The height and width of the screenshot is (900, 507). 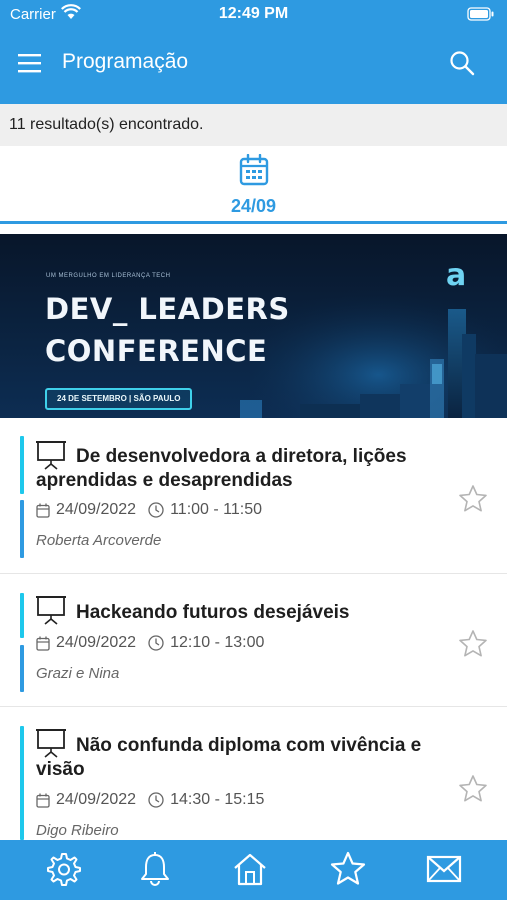 I want to click on home-icon, so click(x=250, y=869).